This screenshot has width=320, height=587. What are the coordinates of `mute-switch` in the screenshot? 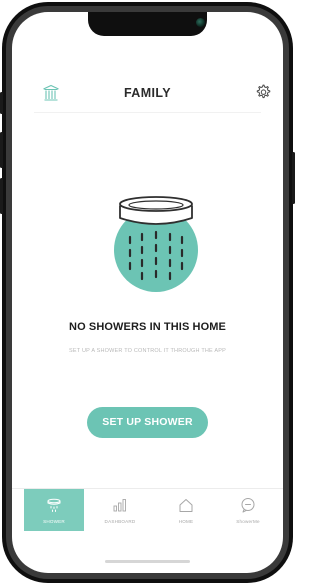 It's located at (1, 103).